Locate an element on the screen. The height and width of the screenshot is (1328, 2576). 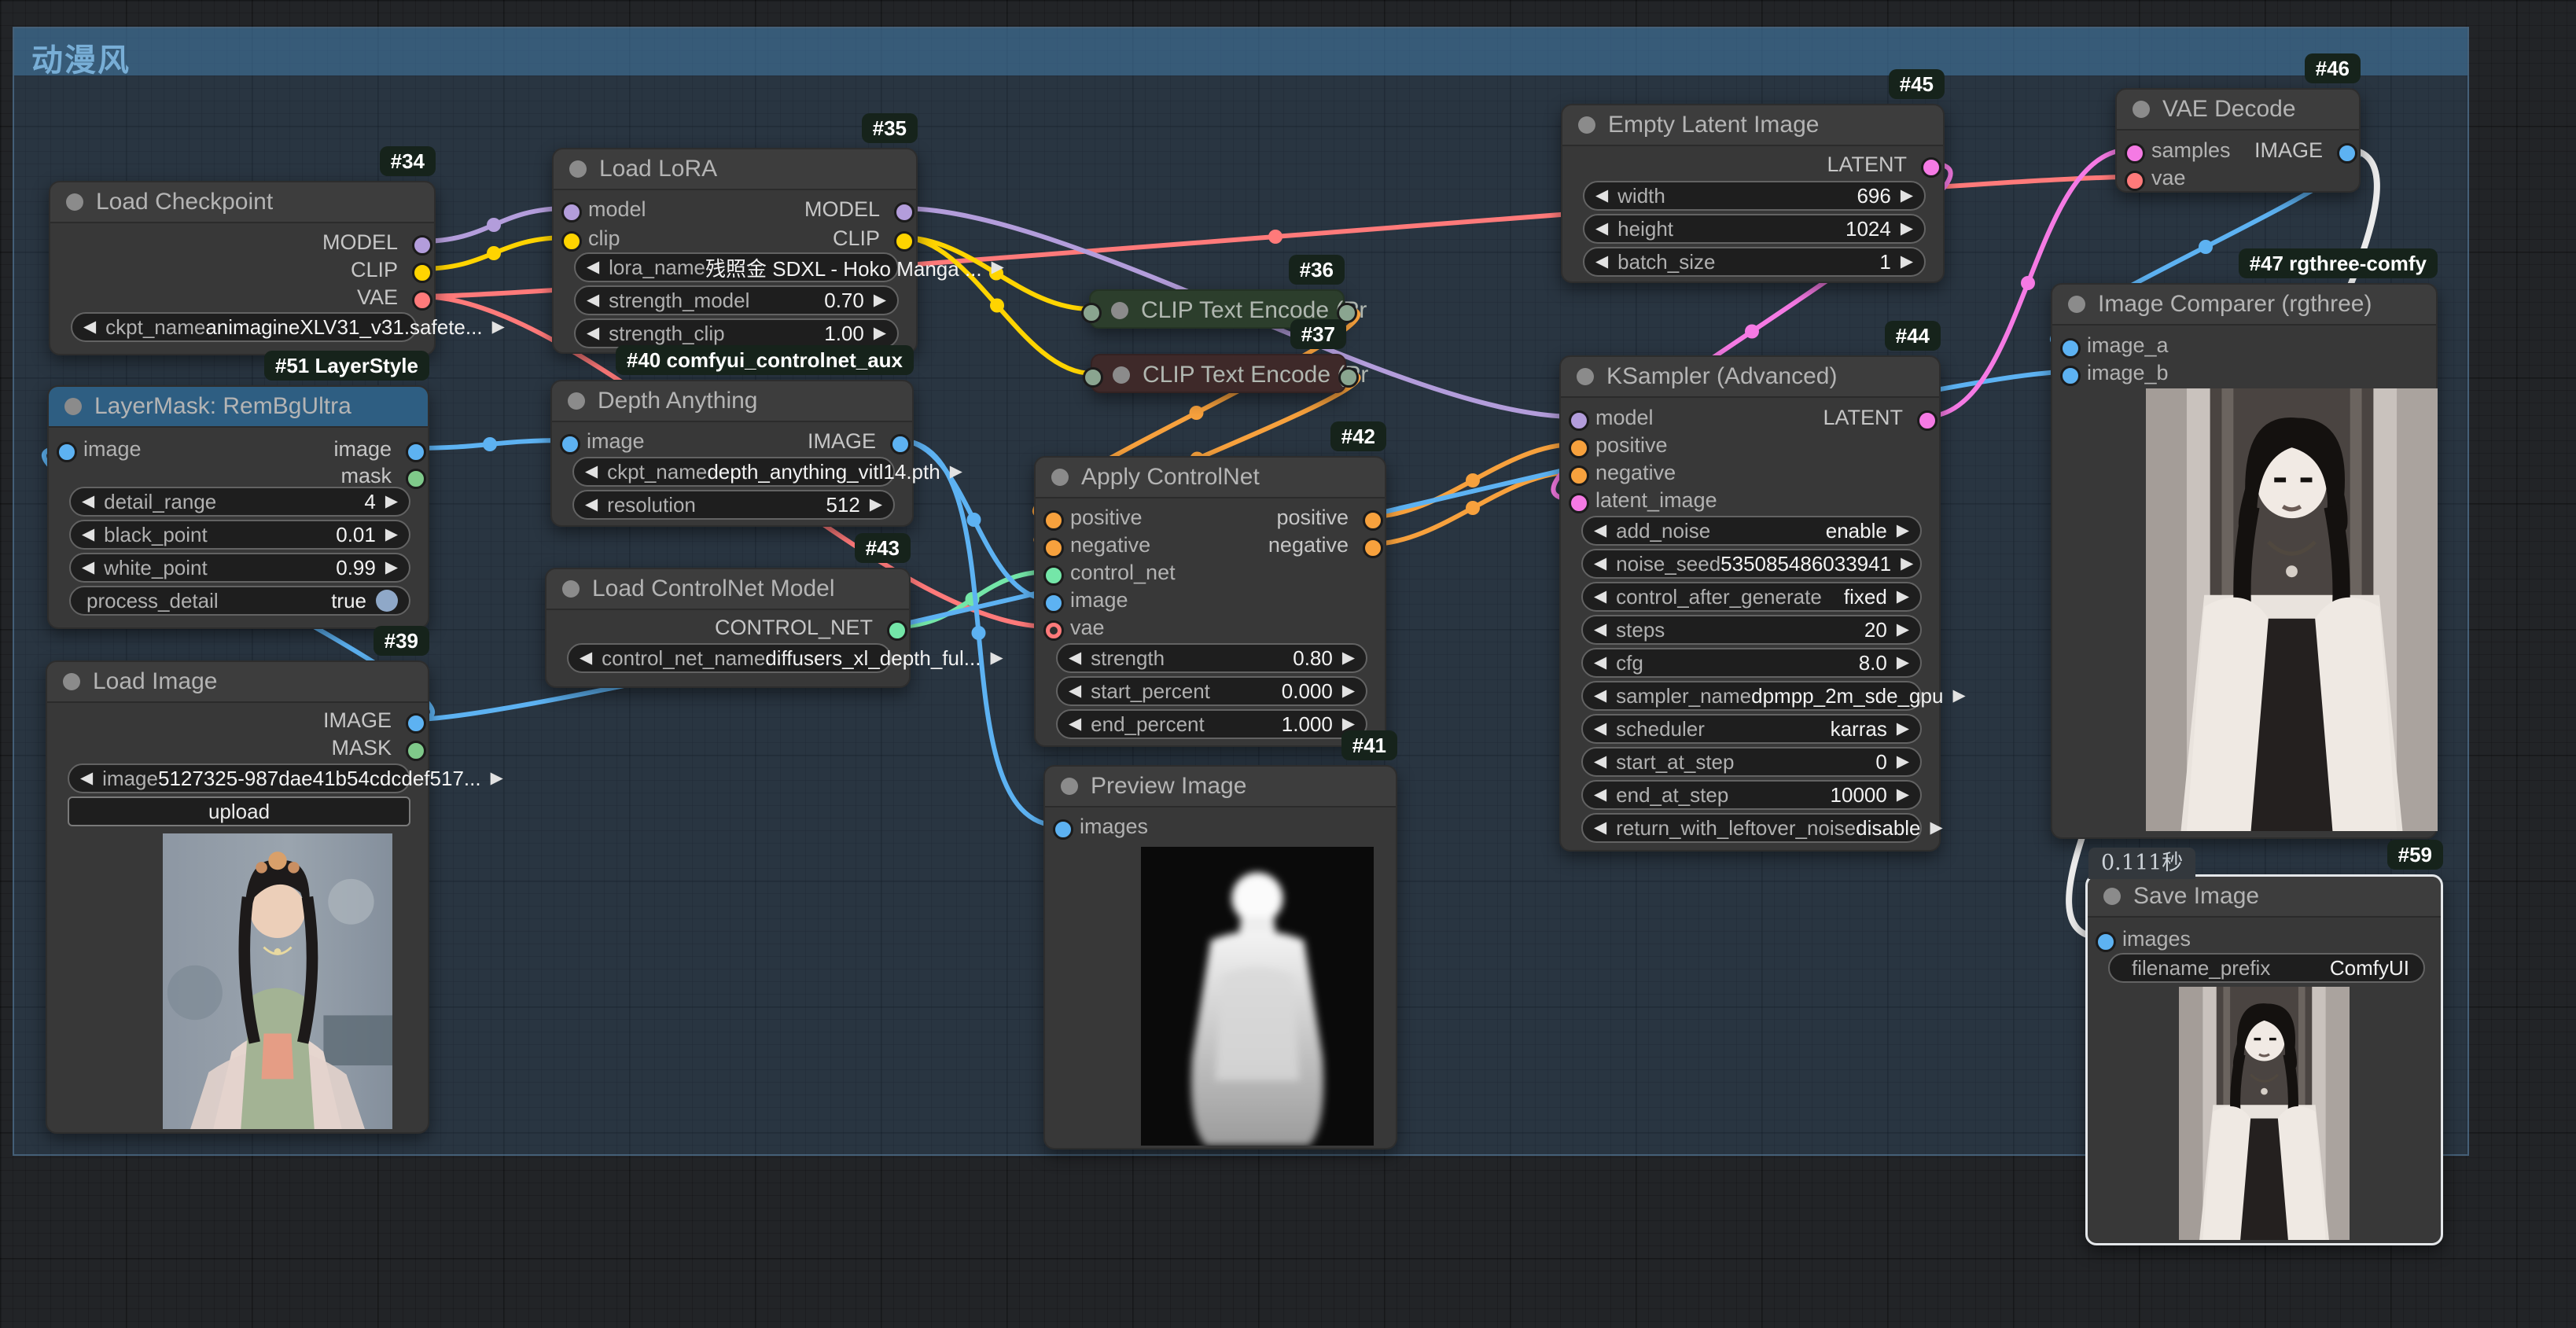
widget-strength: ◀ strength 0.80 ▶ is located at coordinates (1211, 658).